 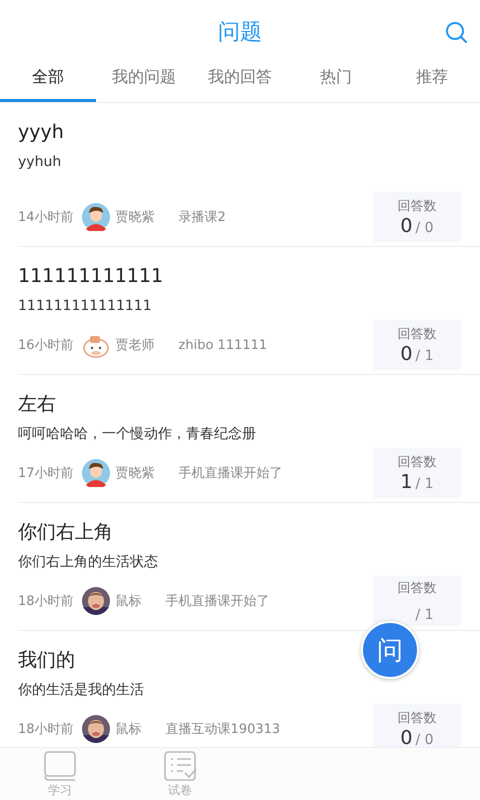 I want to click on post-time: 17小时前, so click(x=46, y=473).